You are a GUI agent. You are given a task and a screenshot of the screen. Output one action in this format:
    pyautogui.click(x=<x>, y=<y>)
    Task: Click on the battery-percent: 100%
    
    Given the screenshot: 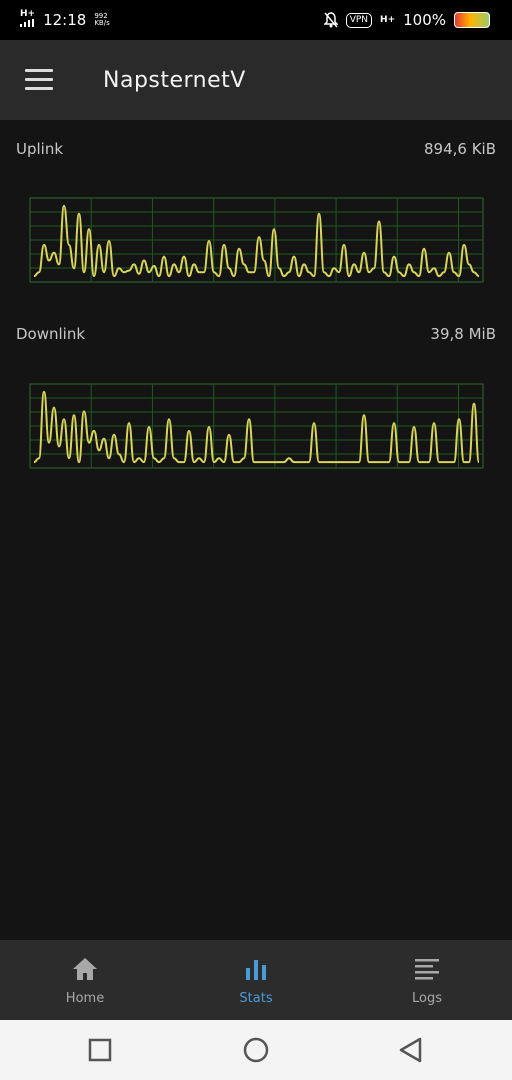 What is the action you would take?
    pyautogui.click(x=424, y=20)
    